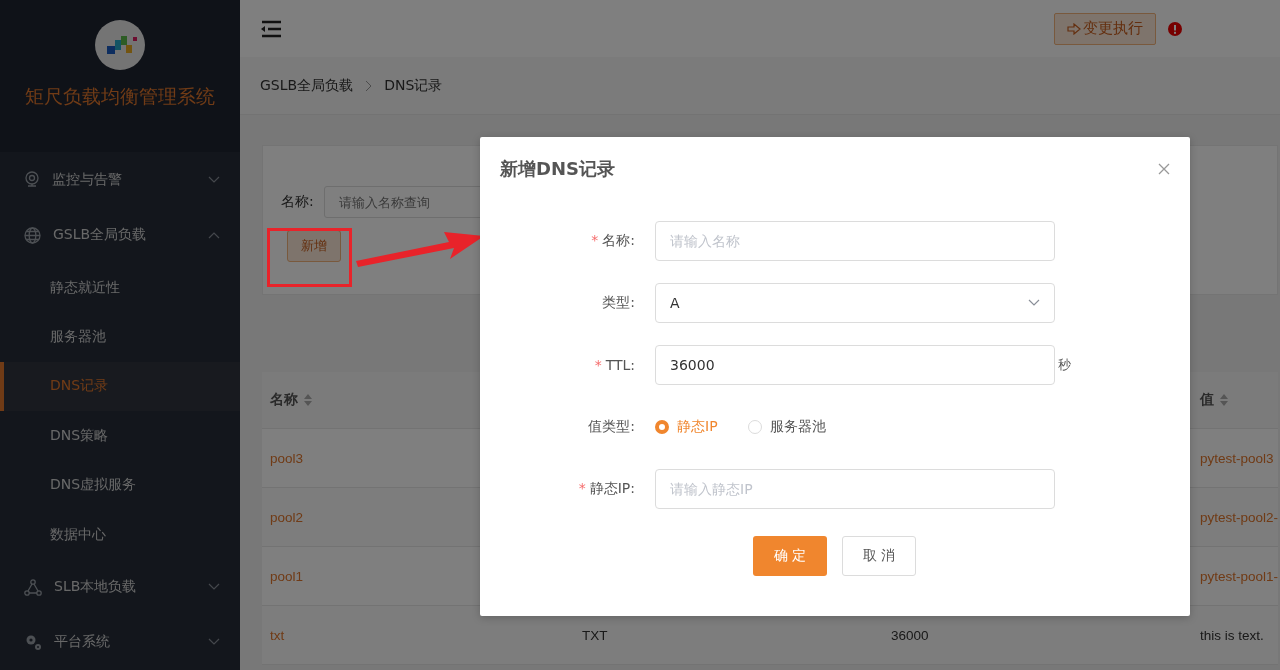 This screenshot has width=1280, height=670. Describe the element at coordinates (314, 246) in the screenshot. I see `add-button: 新增` at that location.